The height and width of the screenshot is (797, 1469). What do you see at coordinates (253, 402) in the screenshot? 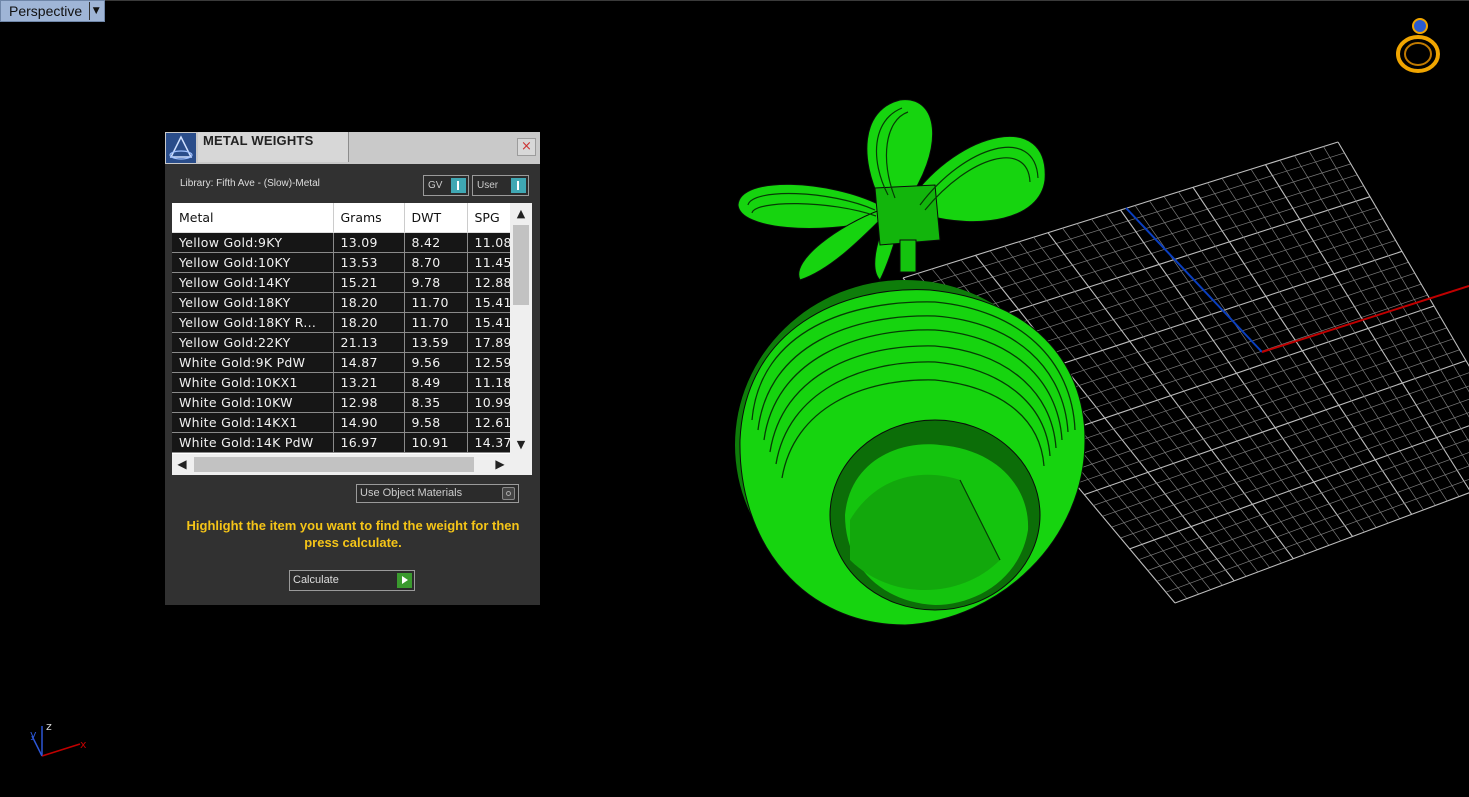
I see `cell-metal: White Gold:10KW` at bounding box center [253, 402].